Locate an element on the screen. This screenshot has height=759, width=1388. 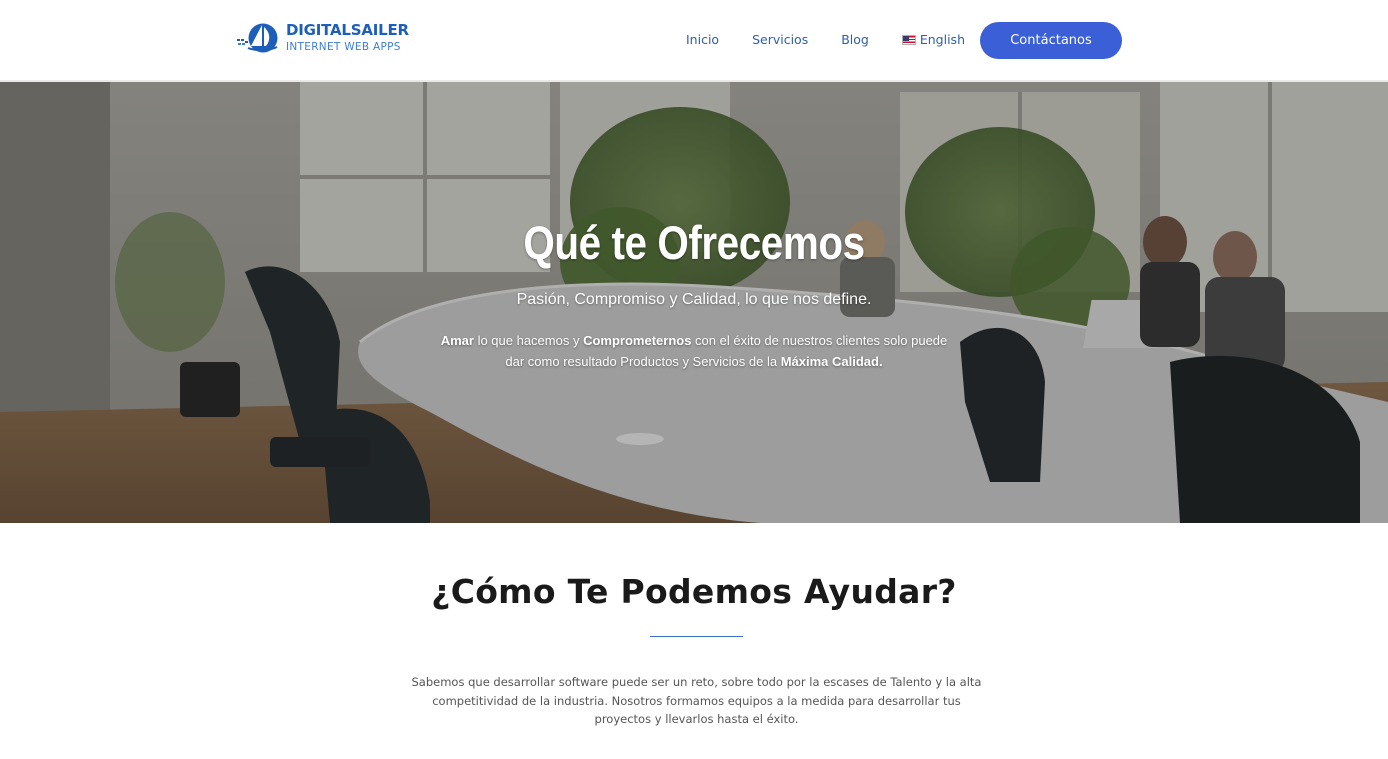
hero-title: Qué te Ofrecemos is located at coordinates (694, 242).